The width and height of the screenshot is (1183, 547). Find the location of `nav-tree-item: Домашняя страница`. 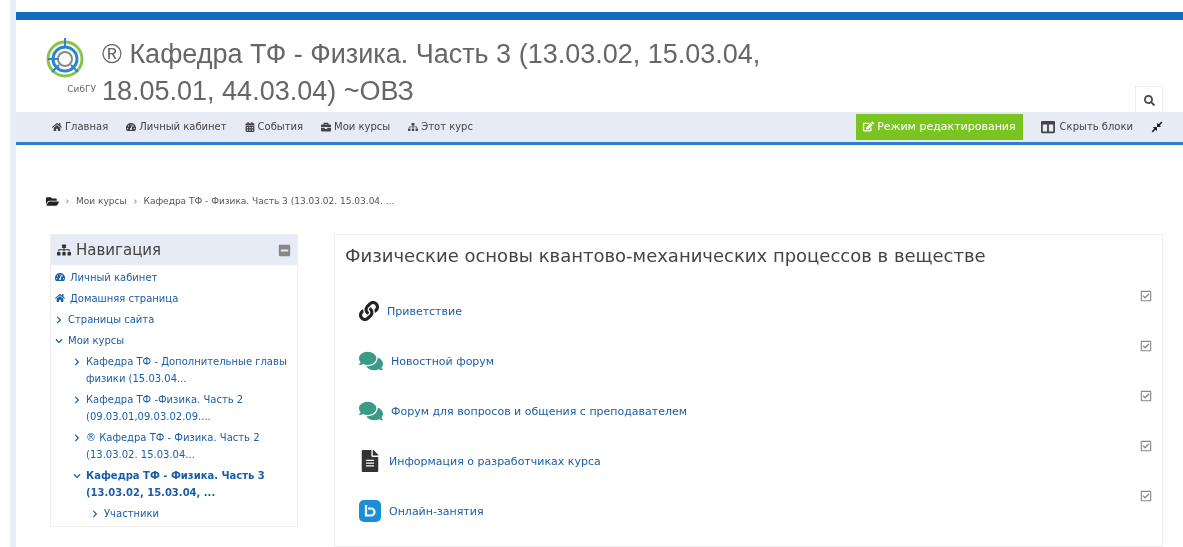

nav-tree-item: Домашняя страница is located at coordinates (174, 298).